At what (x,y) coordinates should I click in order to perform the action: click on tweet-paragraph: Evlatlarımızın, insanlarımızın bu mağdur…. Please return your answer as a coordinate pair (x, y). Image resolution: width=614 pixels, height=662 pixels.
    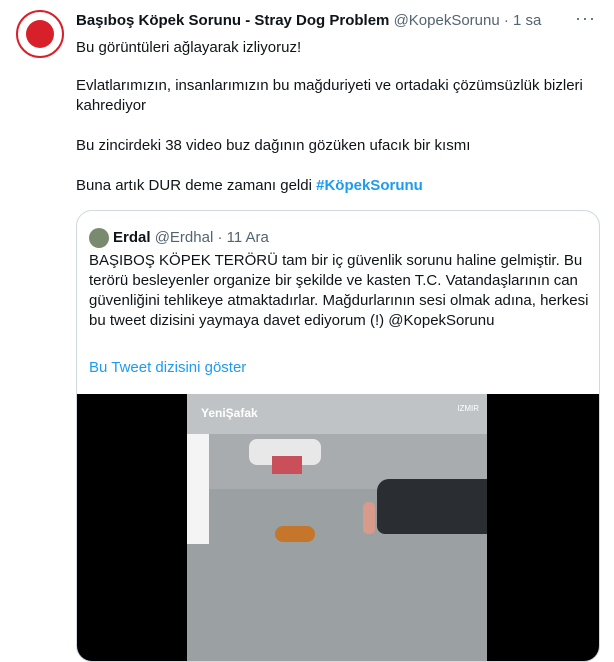
    Looking at the image, I should click on (329, 95).